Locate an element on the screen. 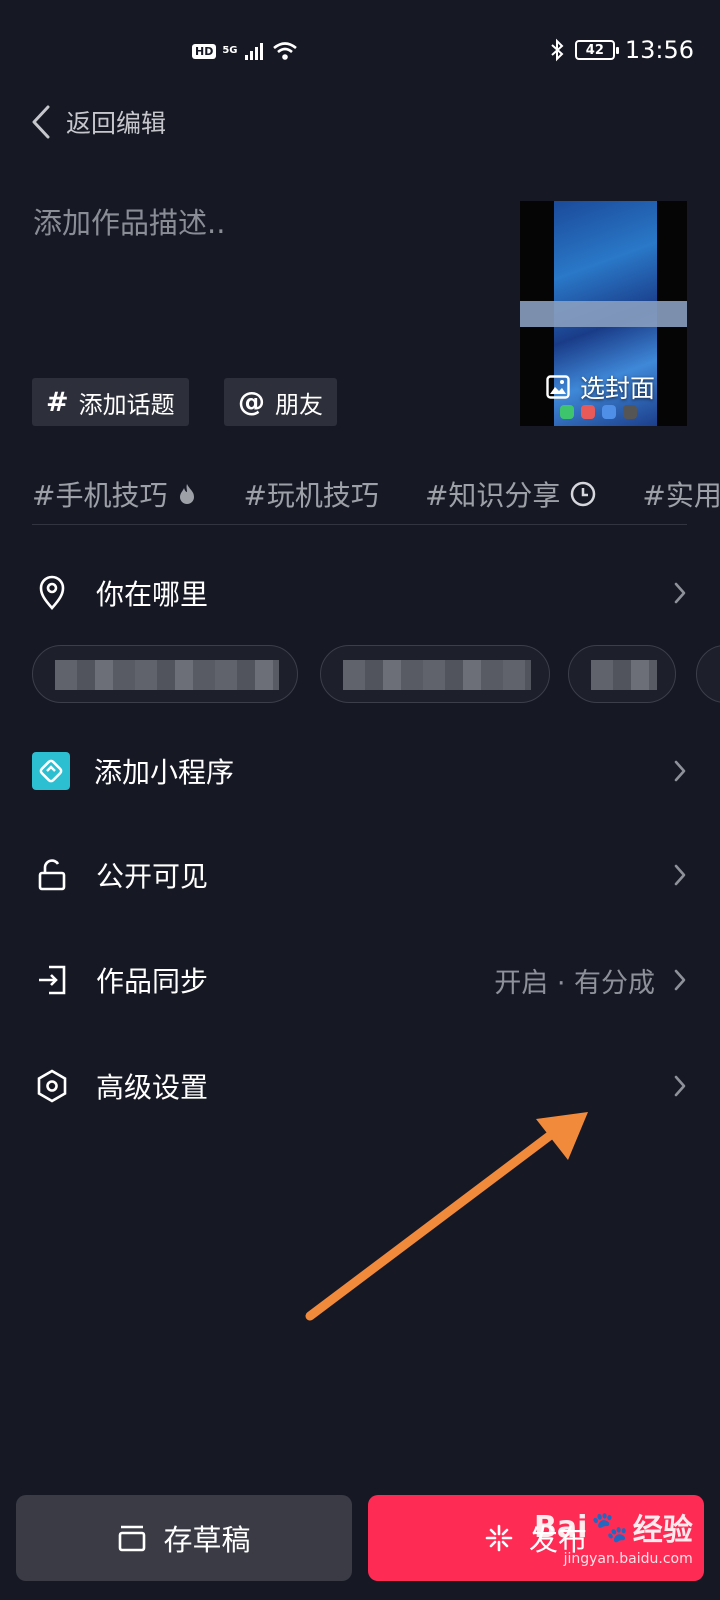 This screenshot has height=1600, width=720. watermark-brand: Bai 🐾 经验 is located at coordinates (613, 1527).